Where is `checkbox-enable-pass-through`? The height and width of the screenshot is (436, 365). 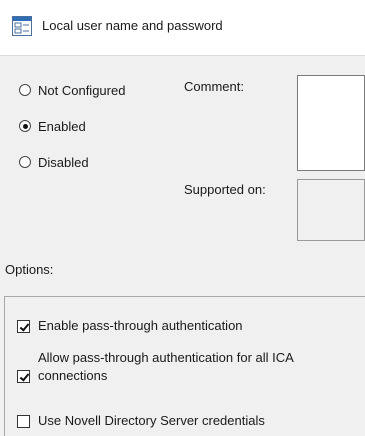 checkbox-enable-pass-through is located at coordinates (23, 326).